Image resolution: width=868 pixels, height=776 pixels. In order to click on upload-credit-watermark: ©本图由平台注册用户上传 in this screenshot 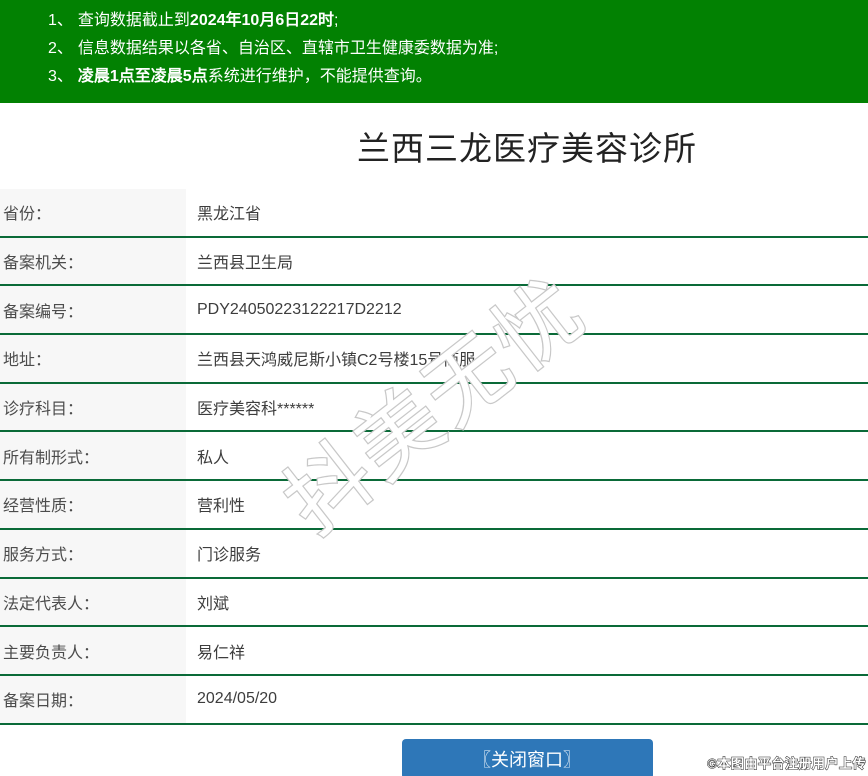, I will do `click(786, 764)`.